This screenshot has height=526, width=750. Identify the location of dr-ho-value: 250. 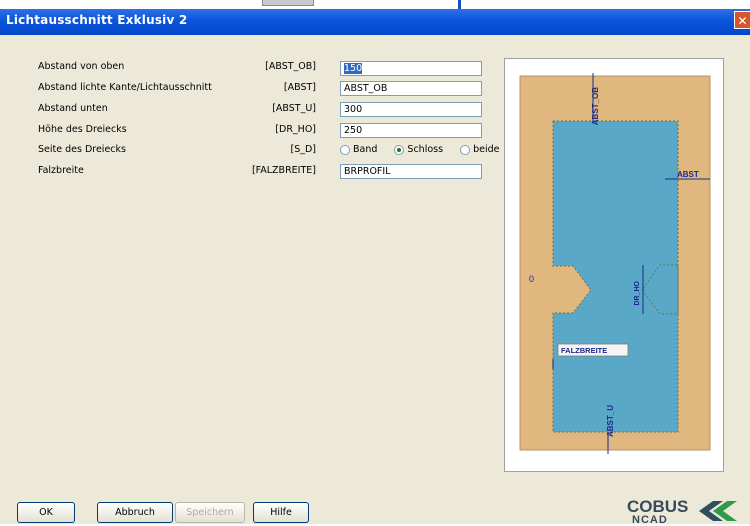
(353, 130).